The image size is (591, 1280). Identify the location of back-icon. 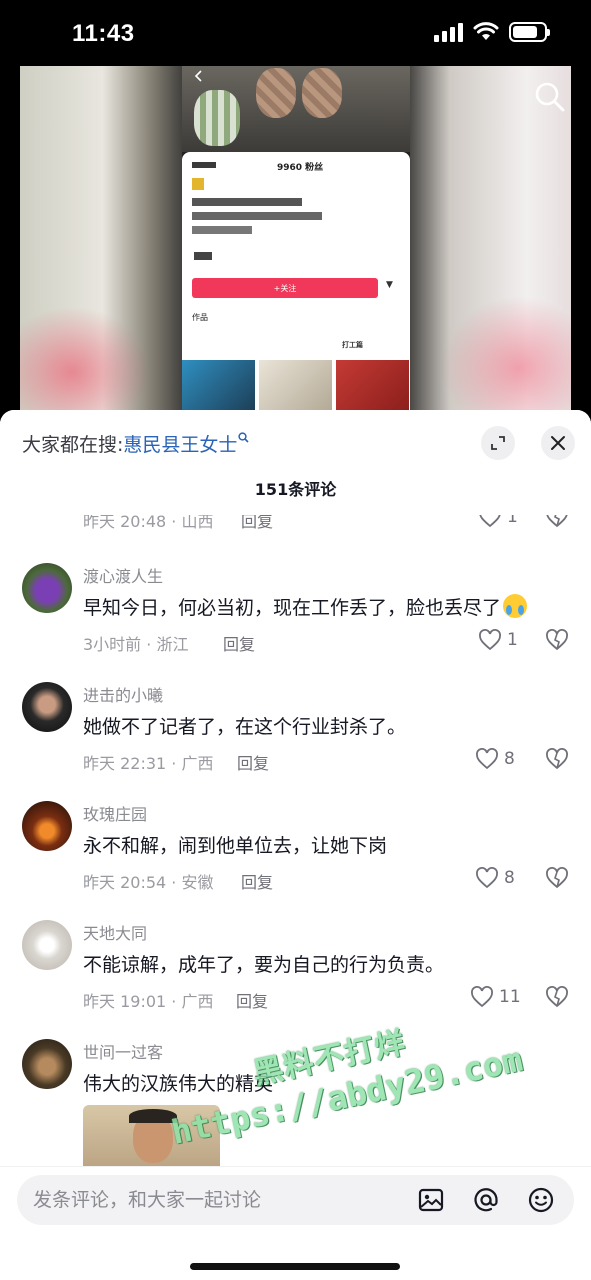
(198, 76).